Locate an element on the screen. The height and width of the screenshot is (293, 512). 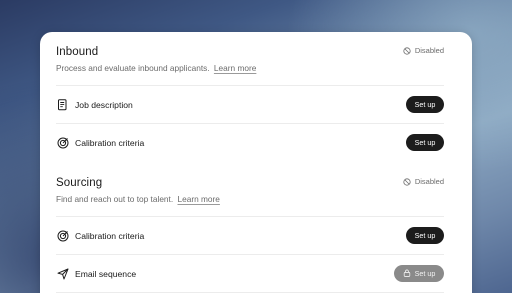
setup-calibration-criteria-button: Set up is located at coordinates (425, 142).